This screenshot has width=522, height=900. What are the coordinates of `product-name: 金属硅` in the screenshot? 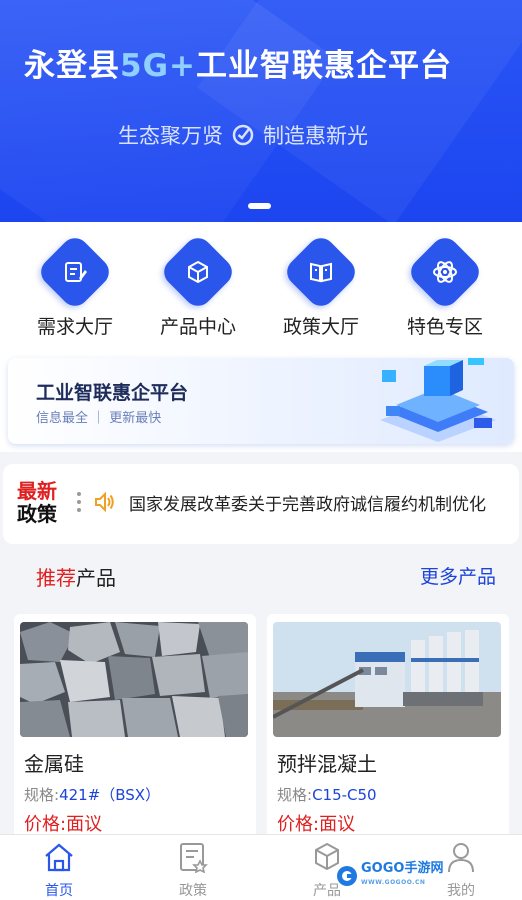 It's located at (54, 764).